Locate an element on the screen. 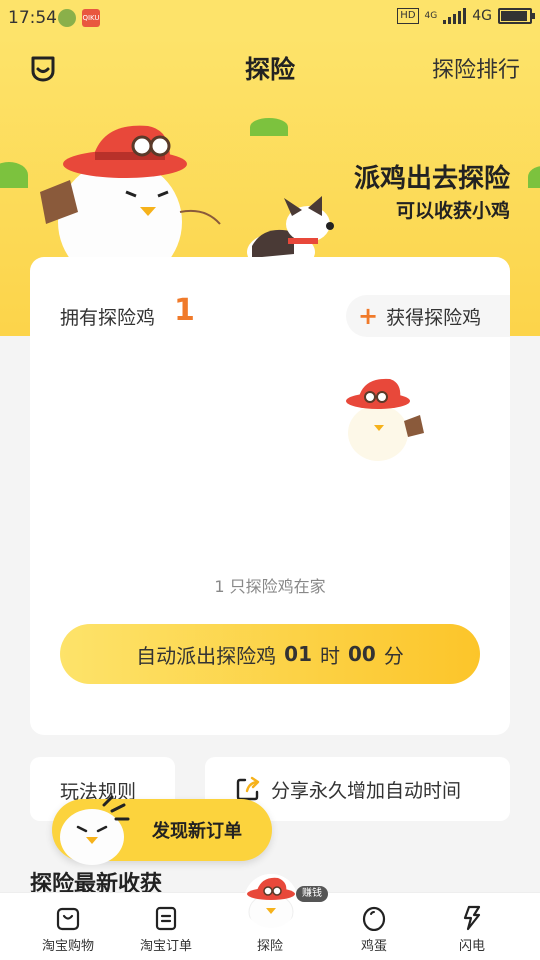 This screenshot has height=960, width=540. order-list-icon is located at coordinates (166, 918).